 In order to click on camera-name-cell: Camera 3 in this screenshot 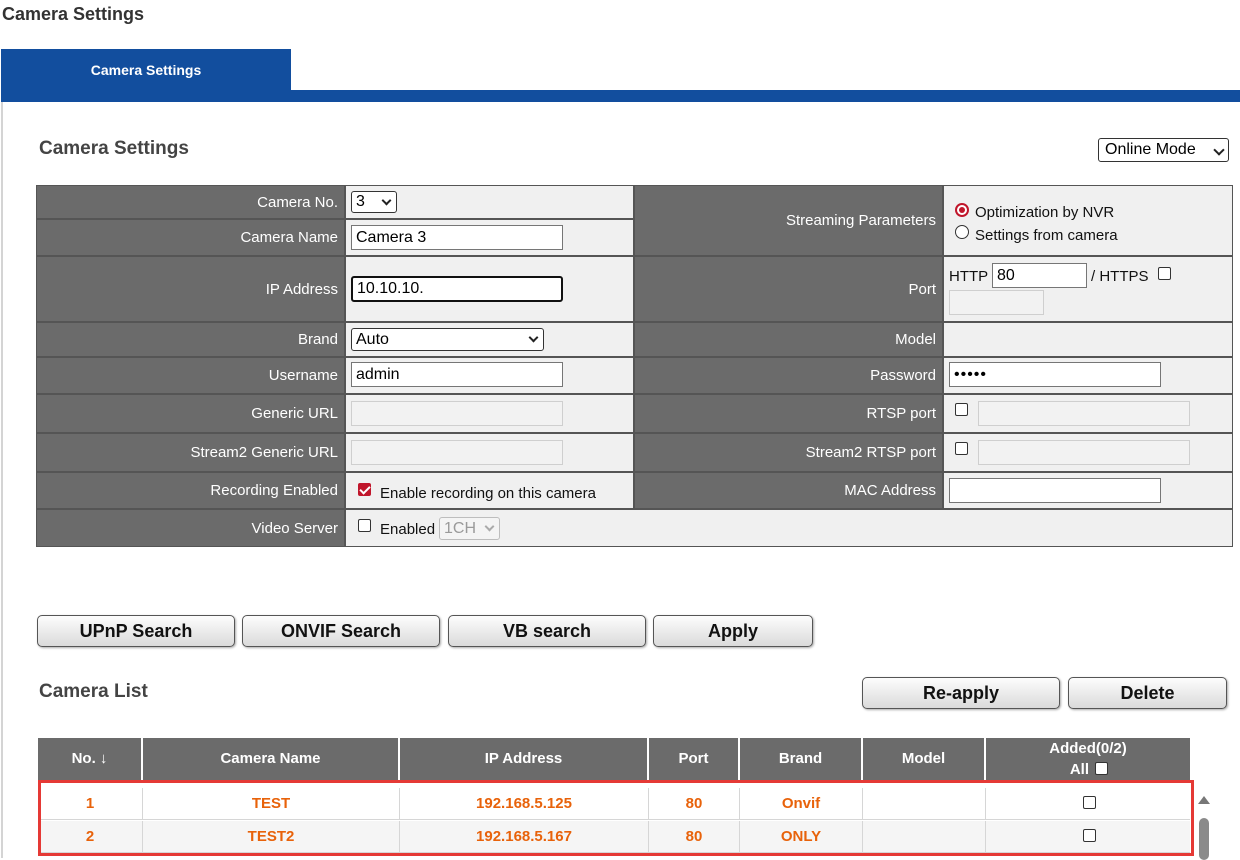, I will do `click(489, 237)`.